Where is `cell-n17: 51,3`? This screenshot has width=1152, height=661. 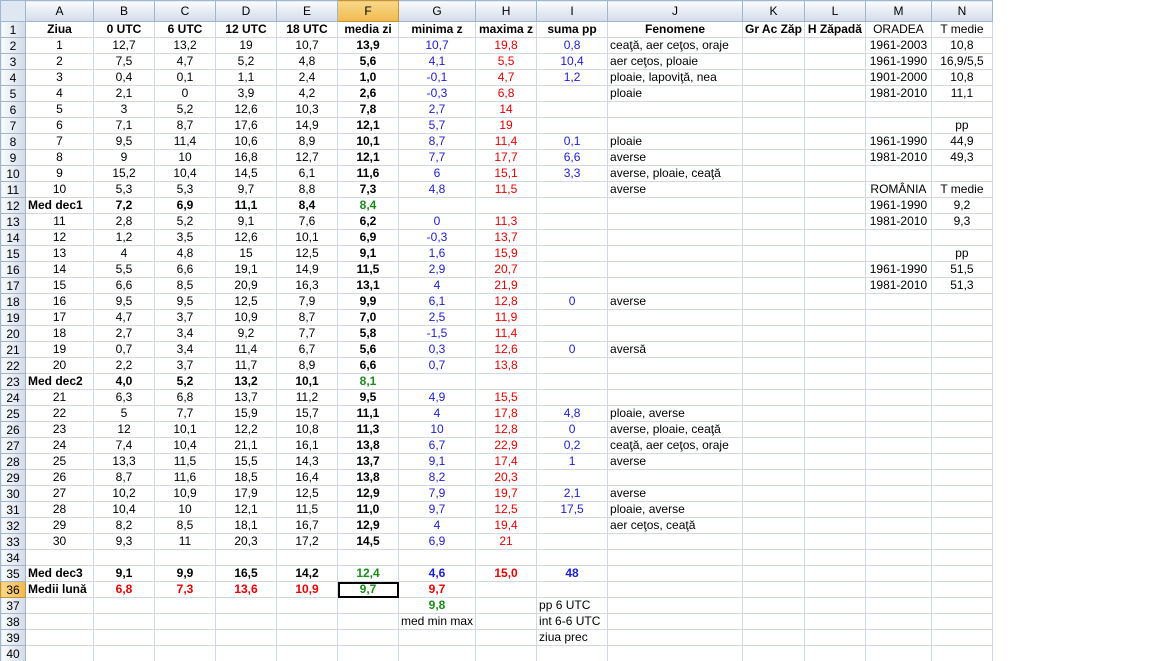 cell-n17: 51,3 is located at coordinates (961, 285).